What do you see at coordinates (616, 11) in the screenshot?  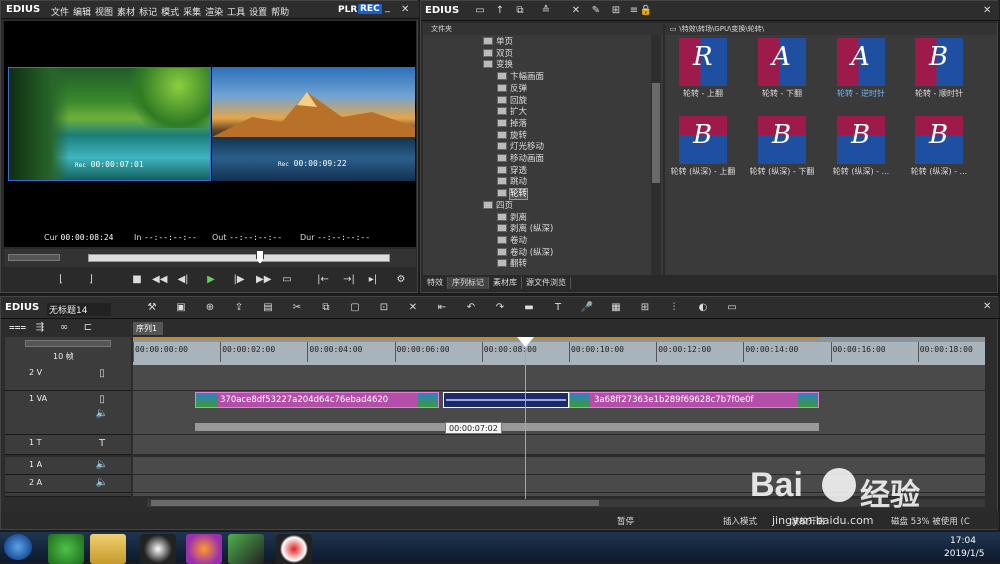 I see `view-mode-icon: ⊞` at bounding box center [616, 11].